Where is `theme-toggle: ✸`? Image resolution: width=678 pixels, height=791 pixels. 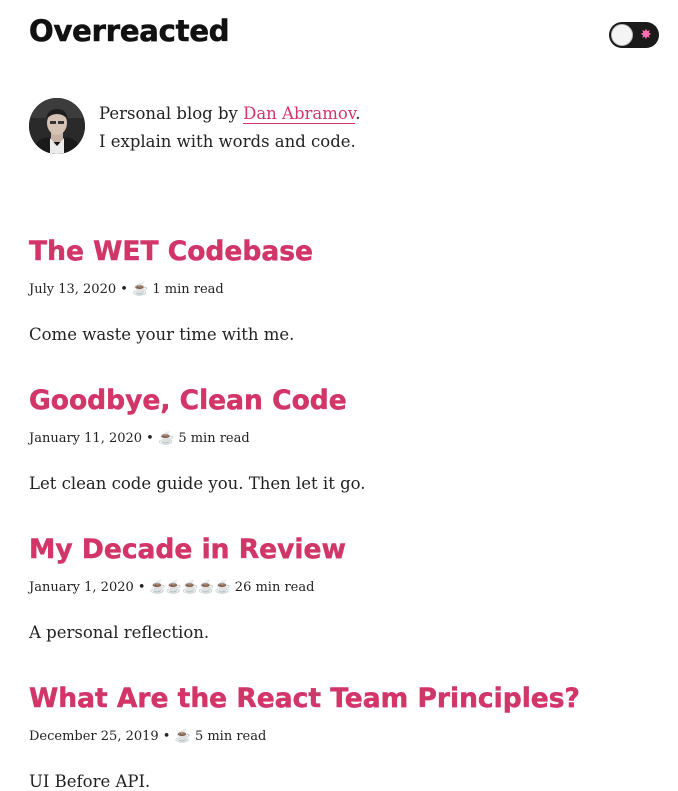 theme-toggle: ✸ is located at coordinates (634, 35).